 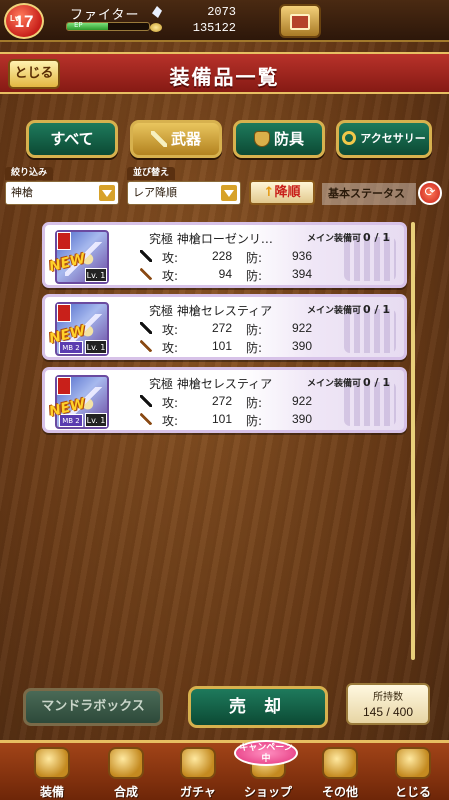 I want to click on gacha-icon, so click(x=198, y=763).